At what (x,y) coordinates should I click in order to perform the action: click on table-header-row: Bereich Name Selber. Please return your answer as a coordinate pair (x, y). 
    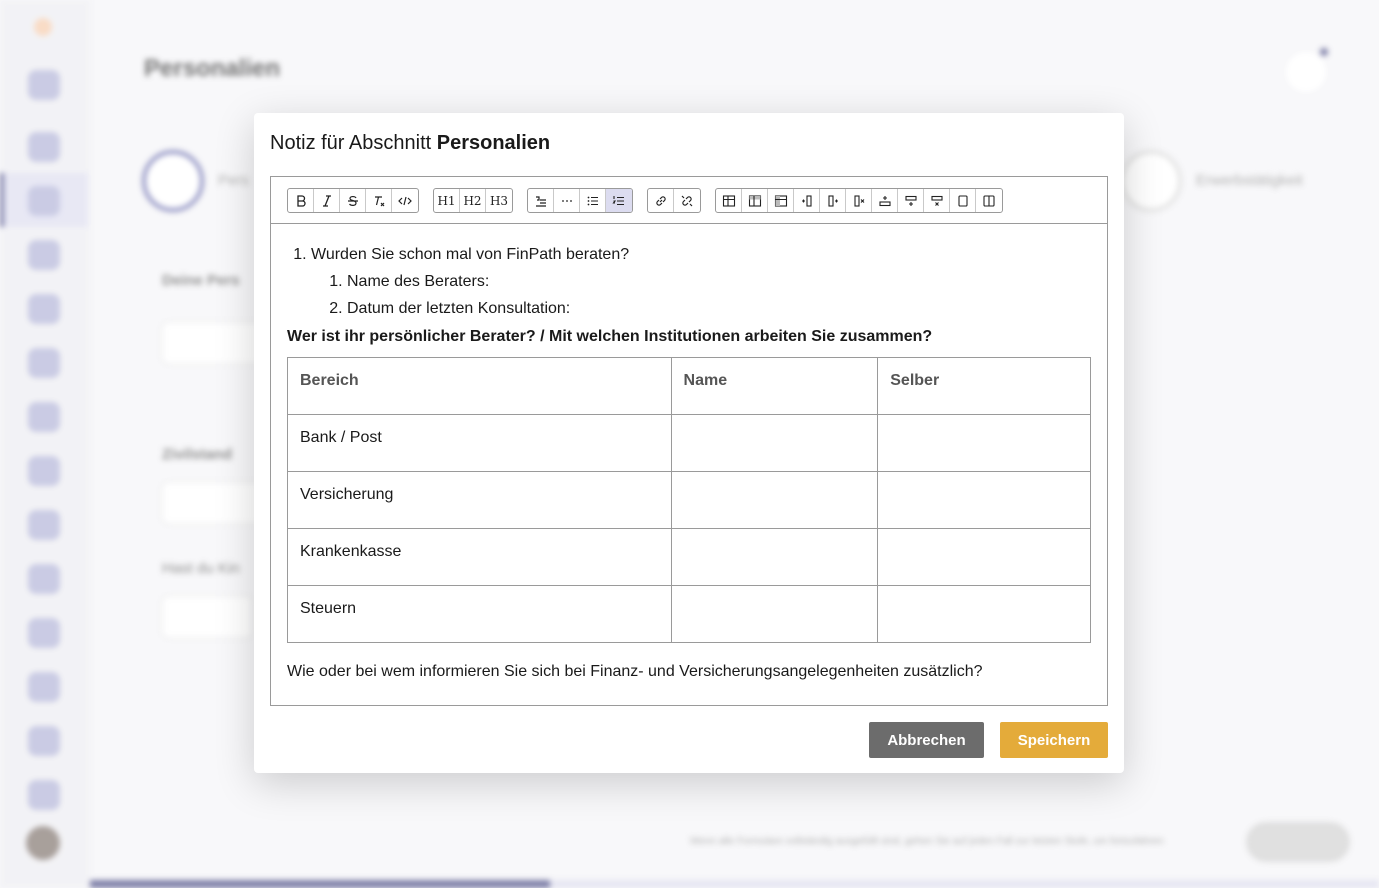
    Looking at the image, I should click on (689, 386).